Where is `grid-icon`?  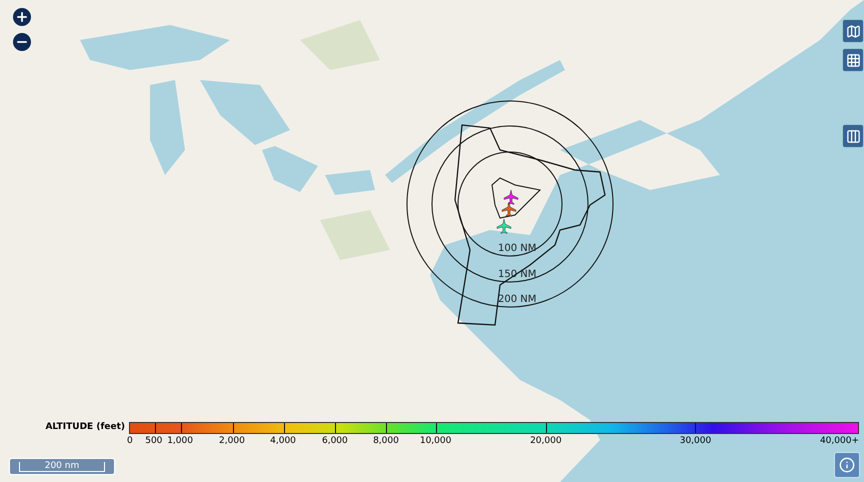
grid-icon is located at coordinates (853, 60).